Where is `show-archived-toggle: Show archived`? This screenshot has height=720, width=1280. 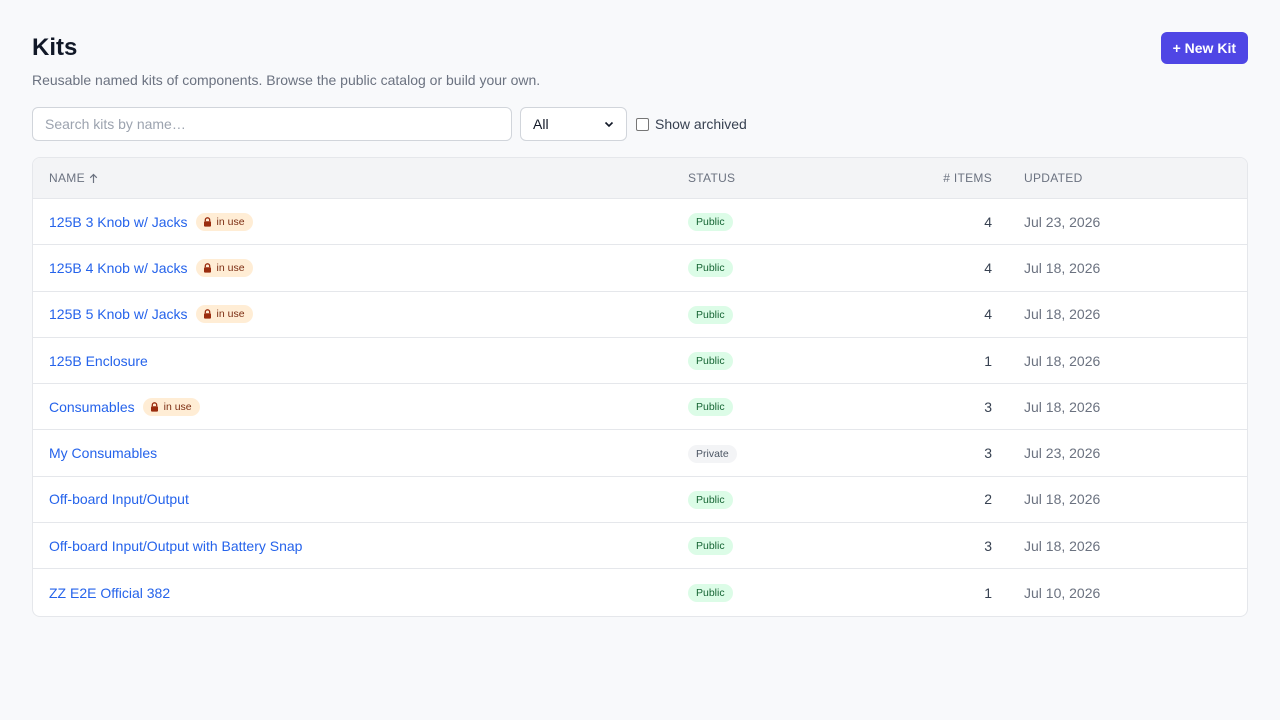
show-archived-toggle: Show archived is located at coordinates (691, 124).